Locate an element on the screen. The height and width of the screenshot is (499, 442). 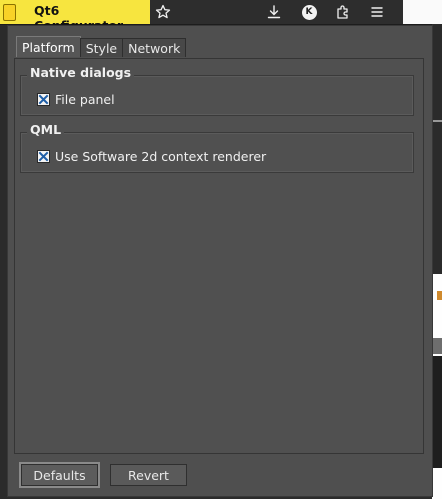
software-renderer-option: Use Software 2d context renderer is located at coordinates (151, 156).